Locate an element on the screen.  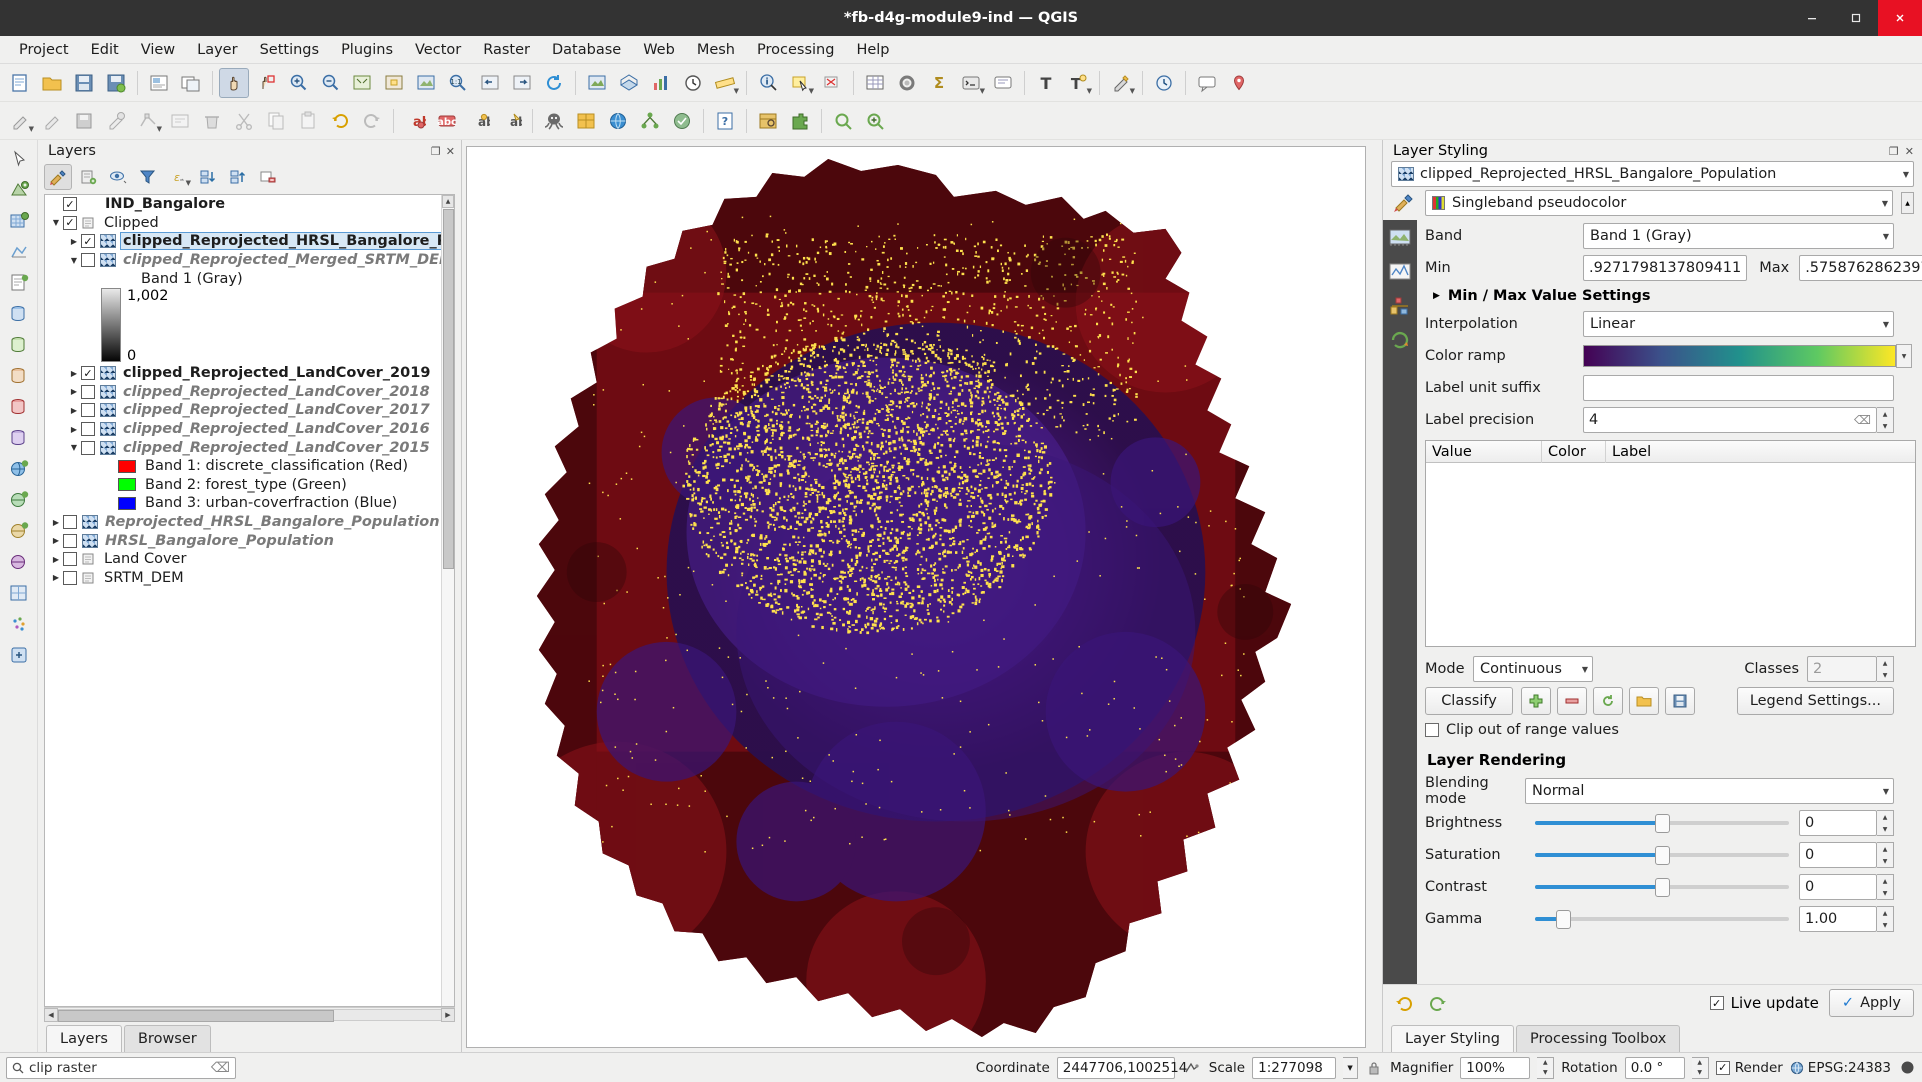
menu-view: View is located at coordinates (158, 50).